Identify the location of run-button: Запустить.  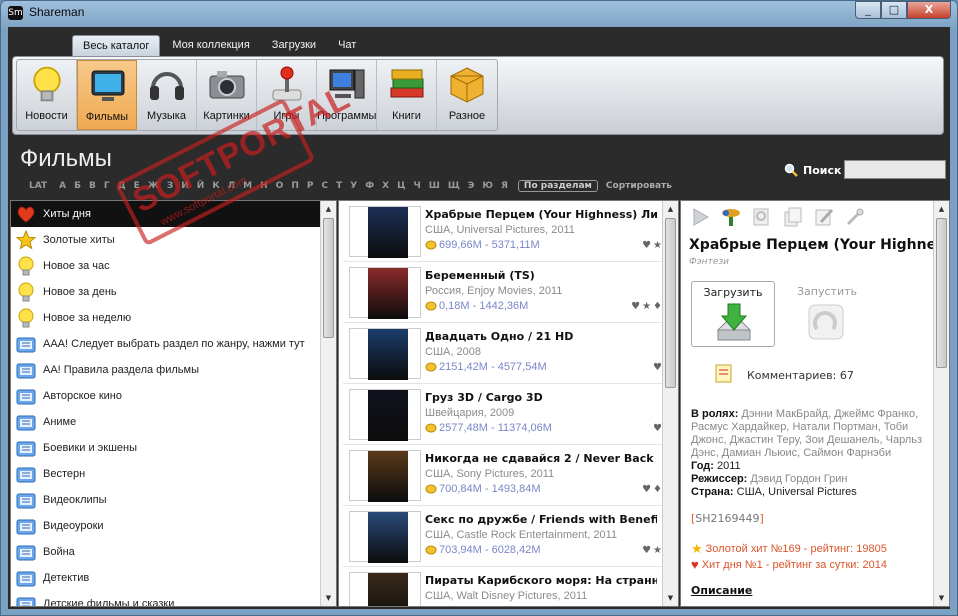
(827, 314).